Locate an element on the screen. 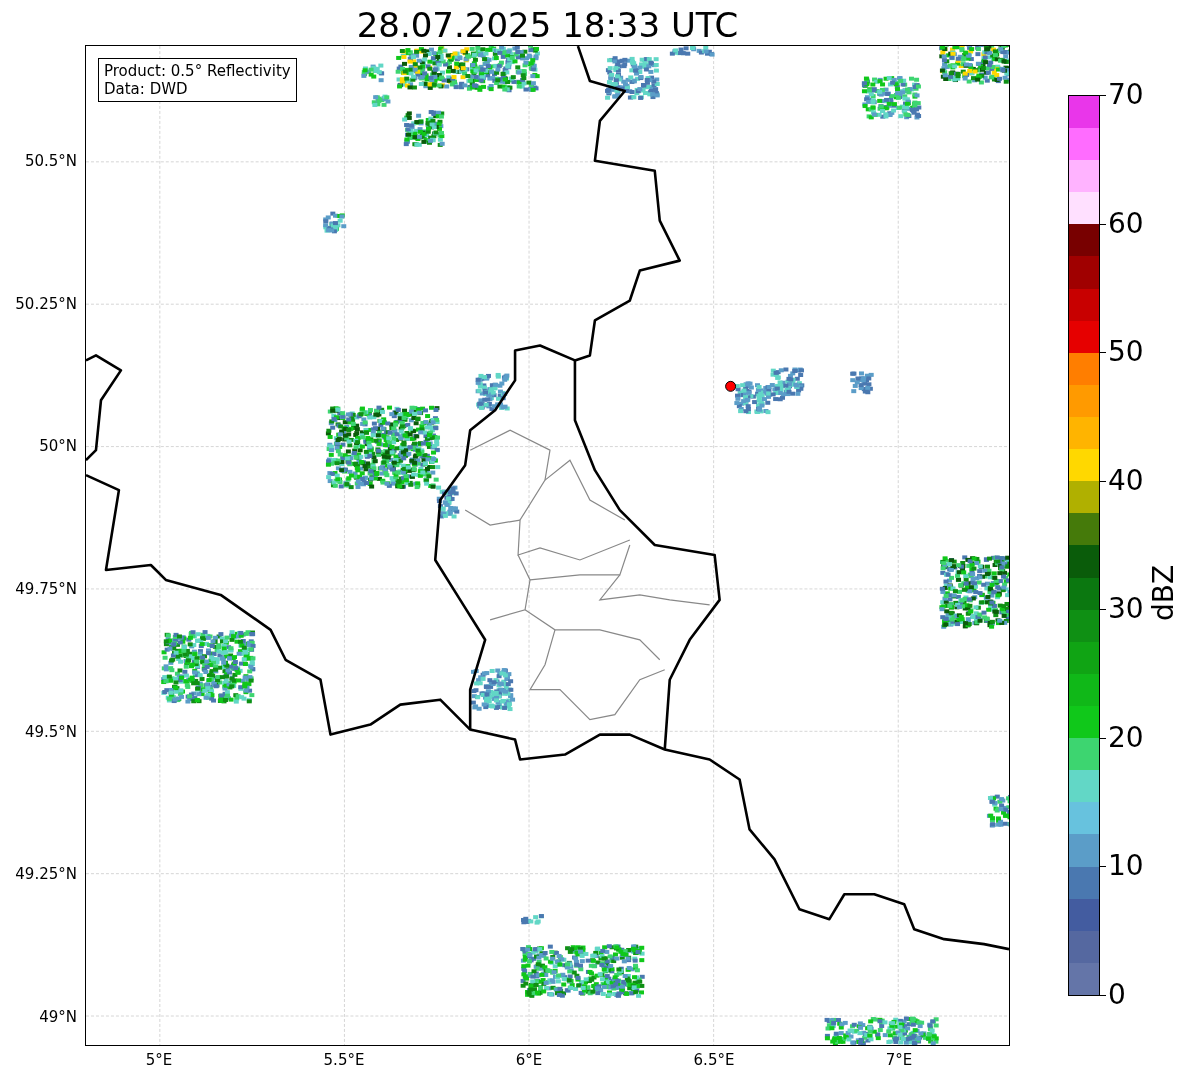  chart-title: 28.07.2025 18:33 UTC is located at coordinates (547, 25).